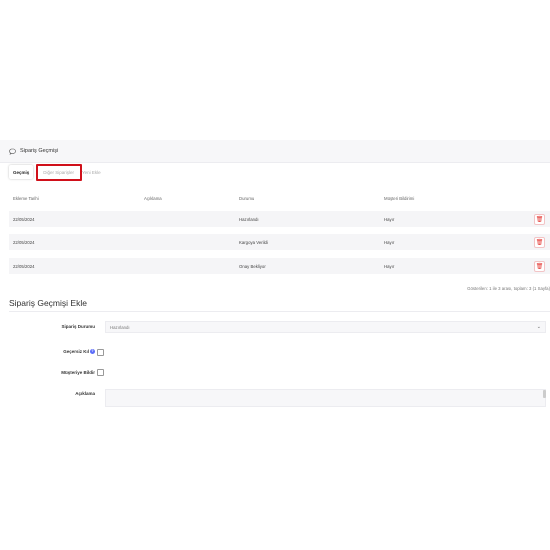  What do you see at coordinates (59, 172) in the screenshot?
I see `highlight-box` at bounding box center [59, 172].